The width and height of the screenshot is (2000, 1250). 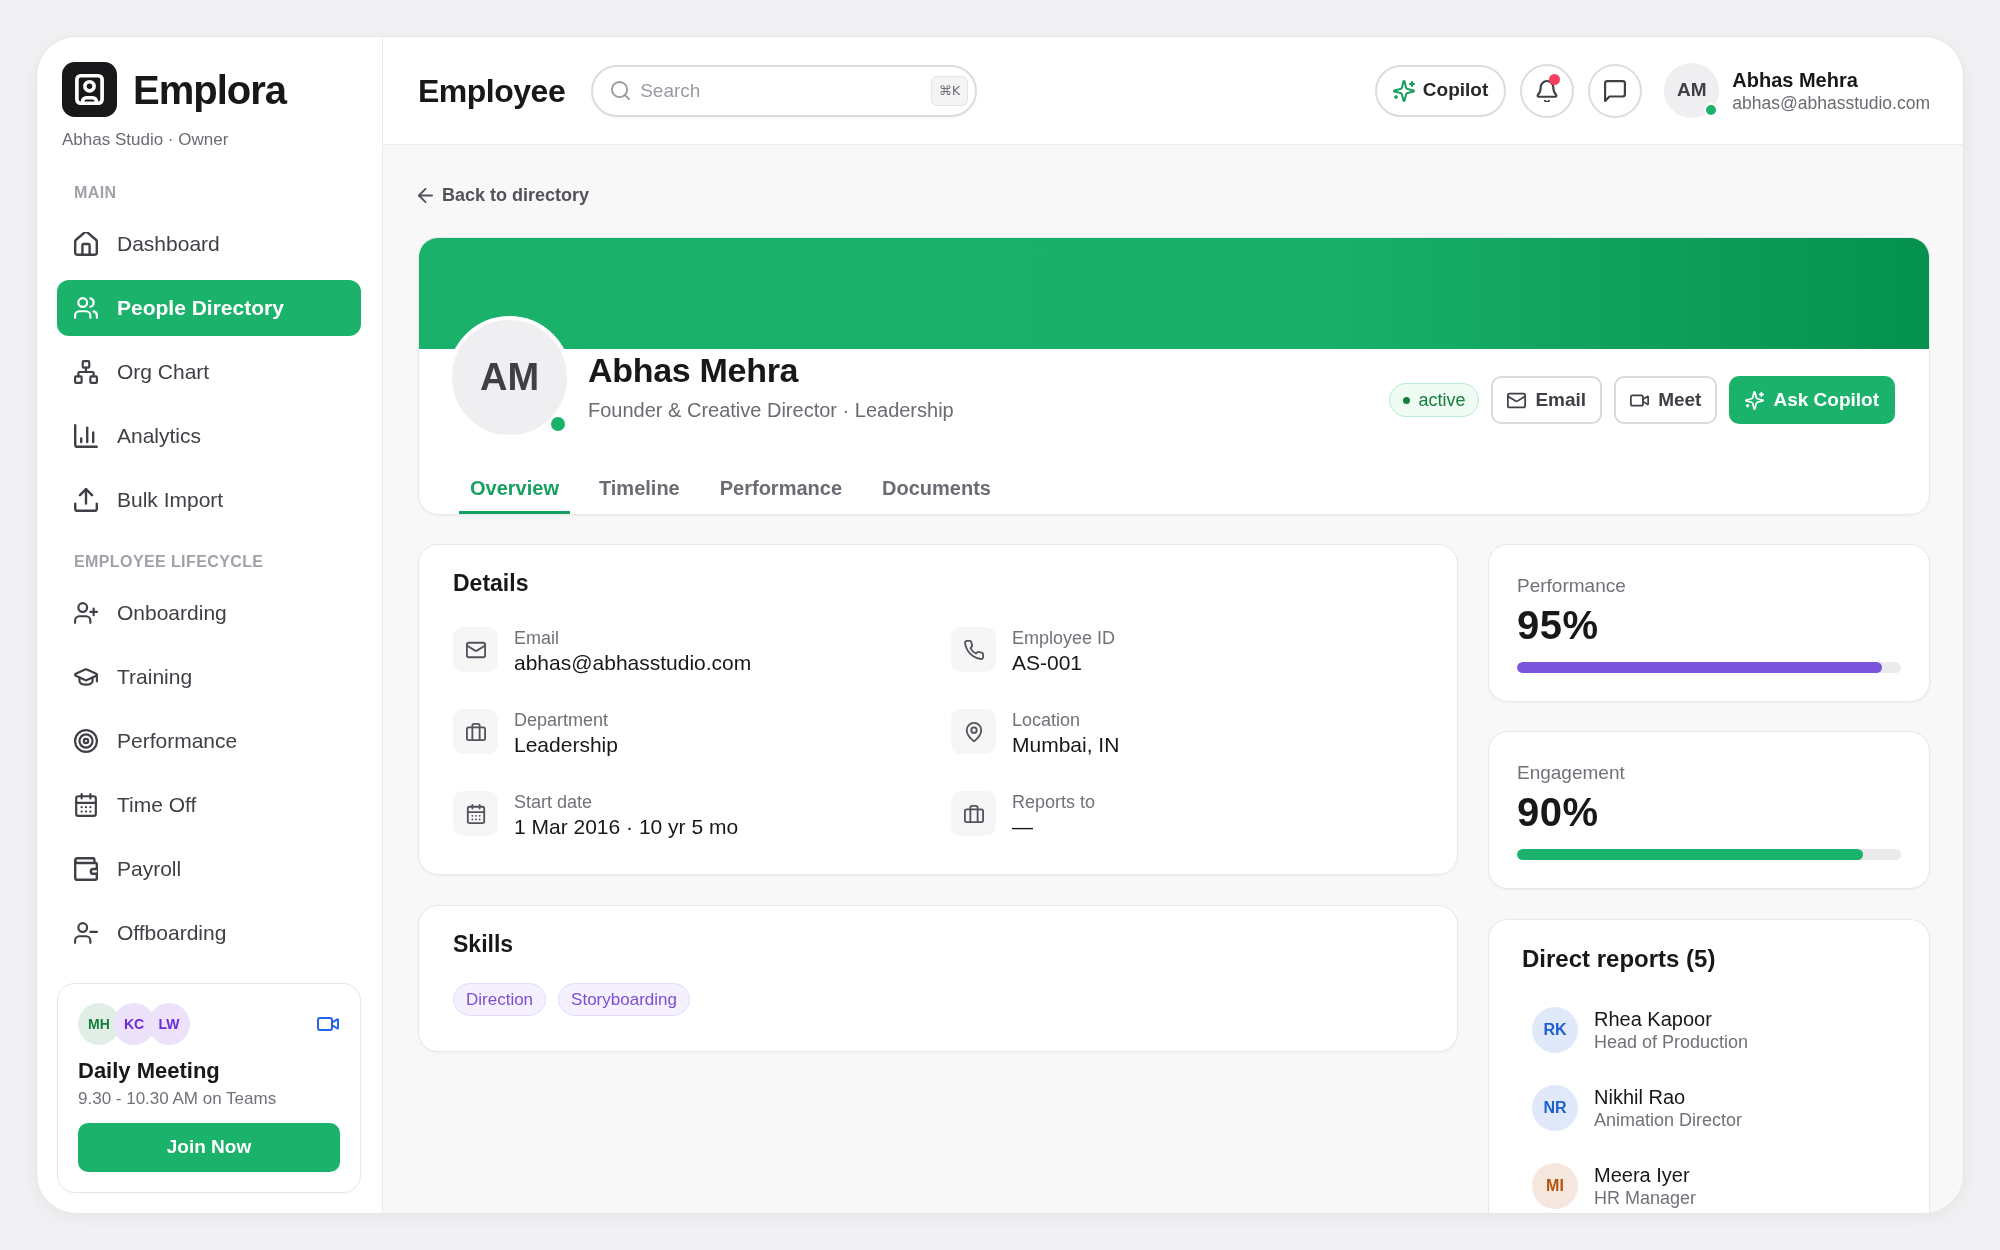 I want to click on bell-icon, so click(x=1547, y=90).